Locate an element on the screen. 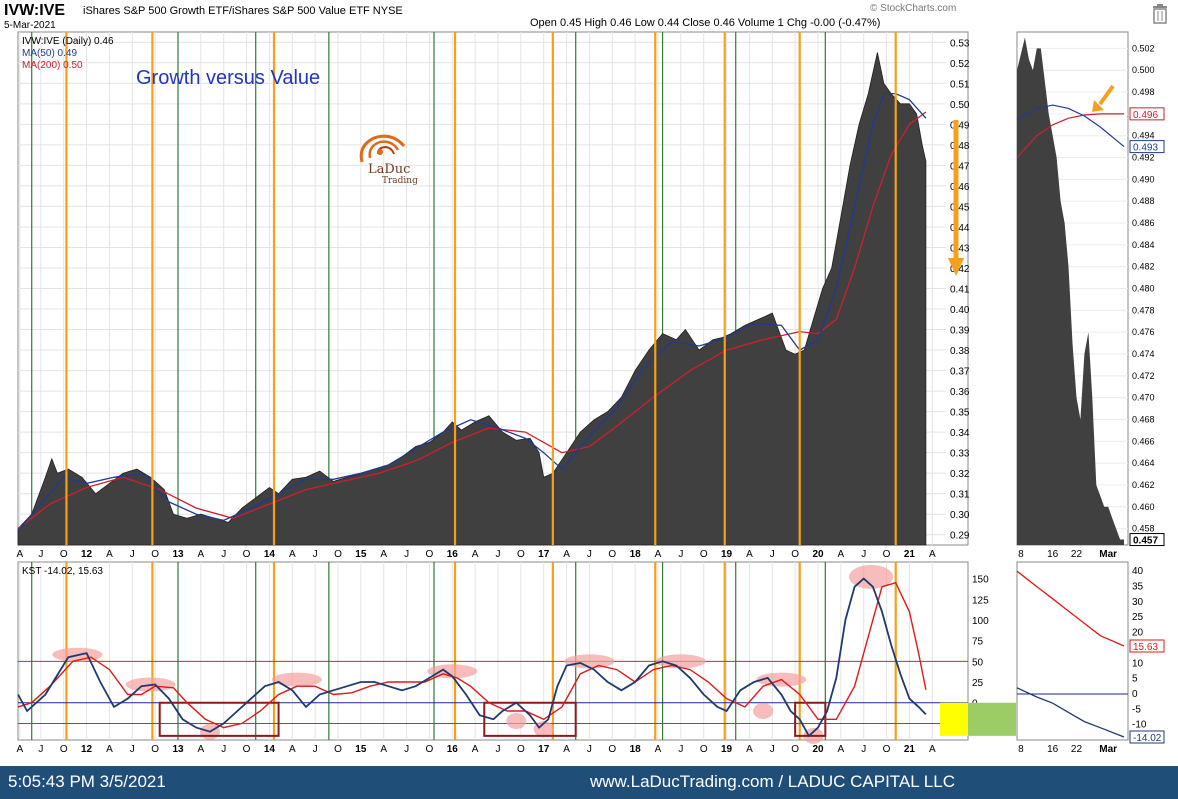 Image resolution: width=1178 pixels, height=799 pixels. y-tick-label: 0.498 is located at coordinates (1143, 92).